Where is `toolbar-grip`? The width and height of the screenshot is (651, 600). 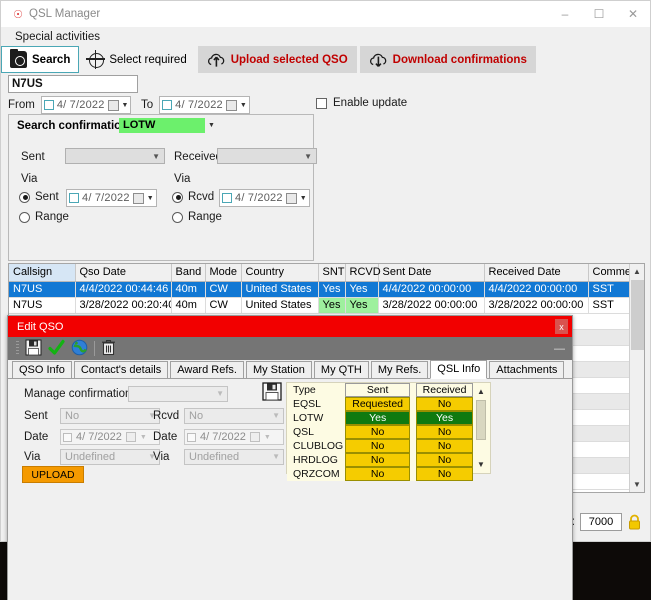 toolbar-grip is located at coordinates (17, 348).